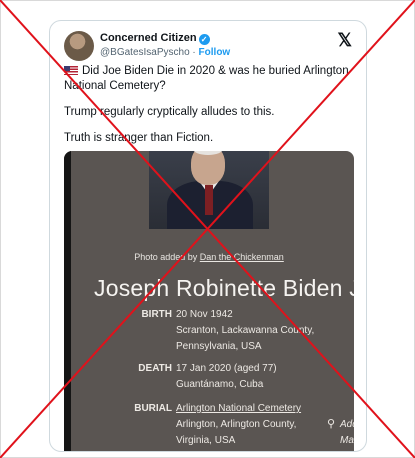  I want to click on handle: @BGatesIsaPyscho, so click(145, 52).